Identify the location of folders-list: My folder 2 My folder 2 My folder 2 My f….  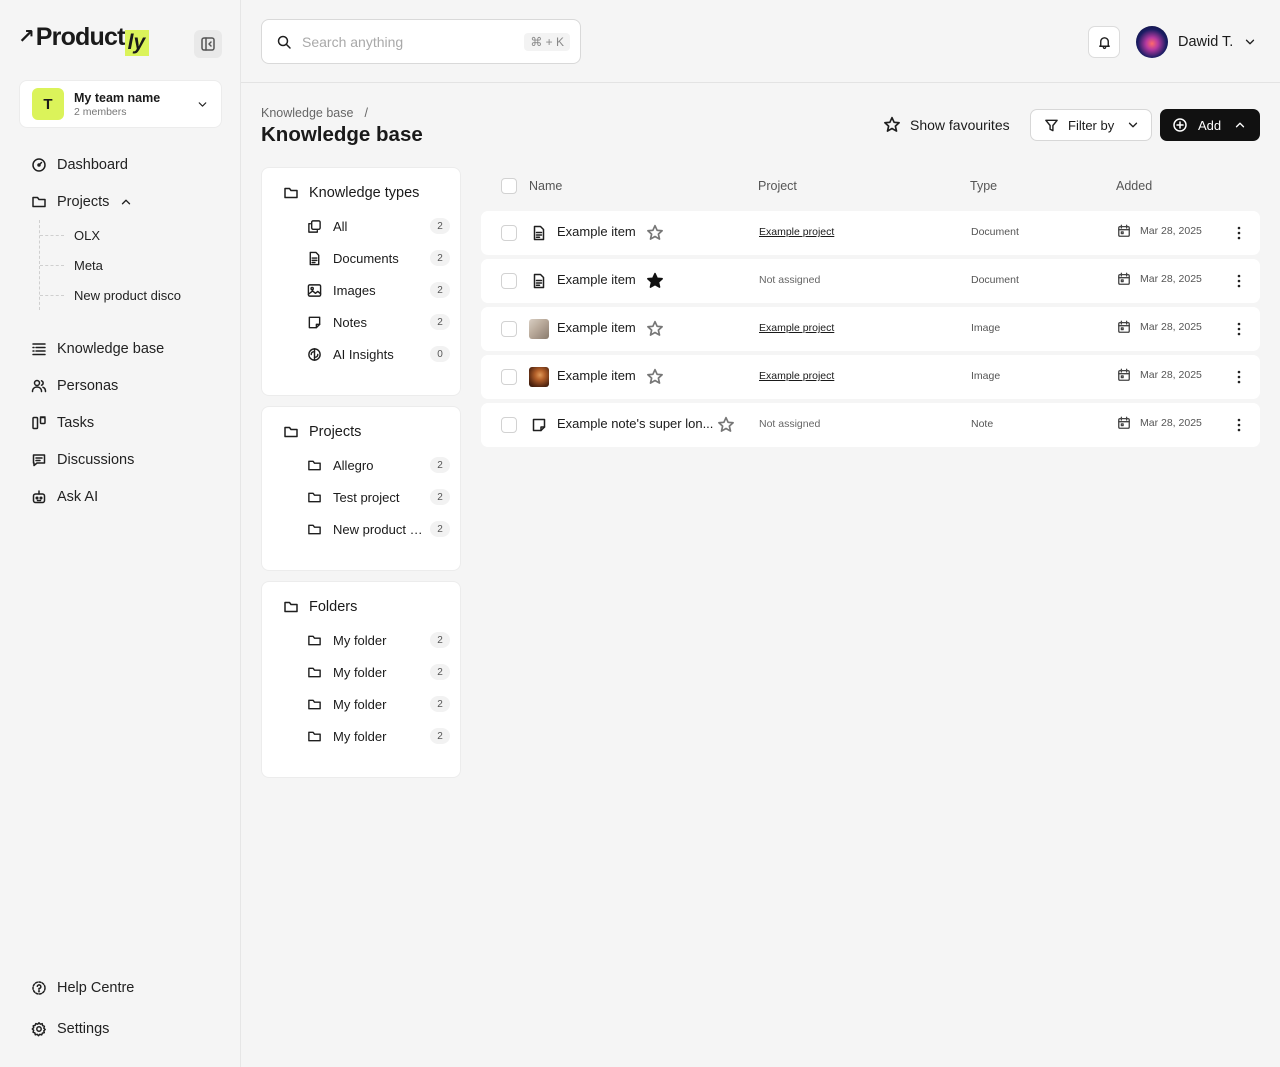
(361, 688).